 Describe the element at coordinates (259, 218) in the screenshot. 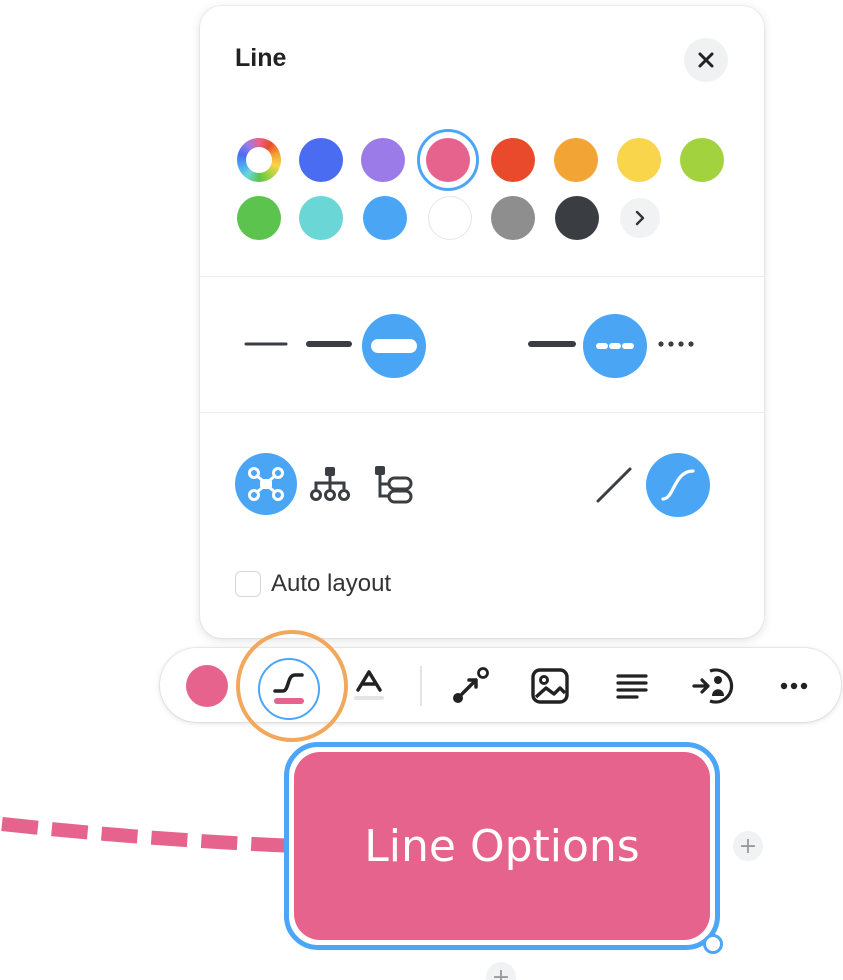

I see `color-swatch-green` at that location.